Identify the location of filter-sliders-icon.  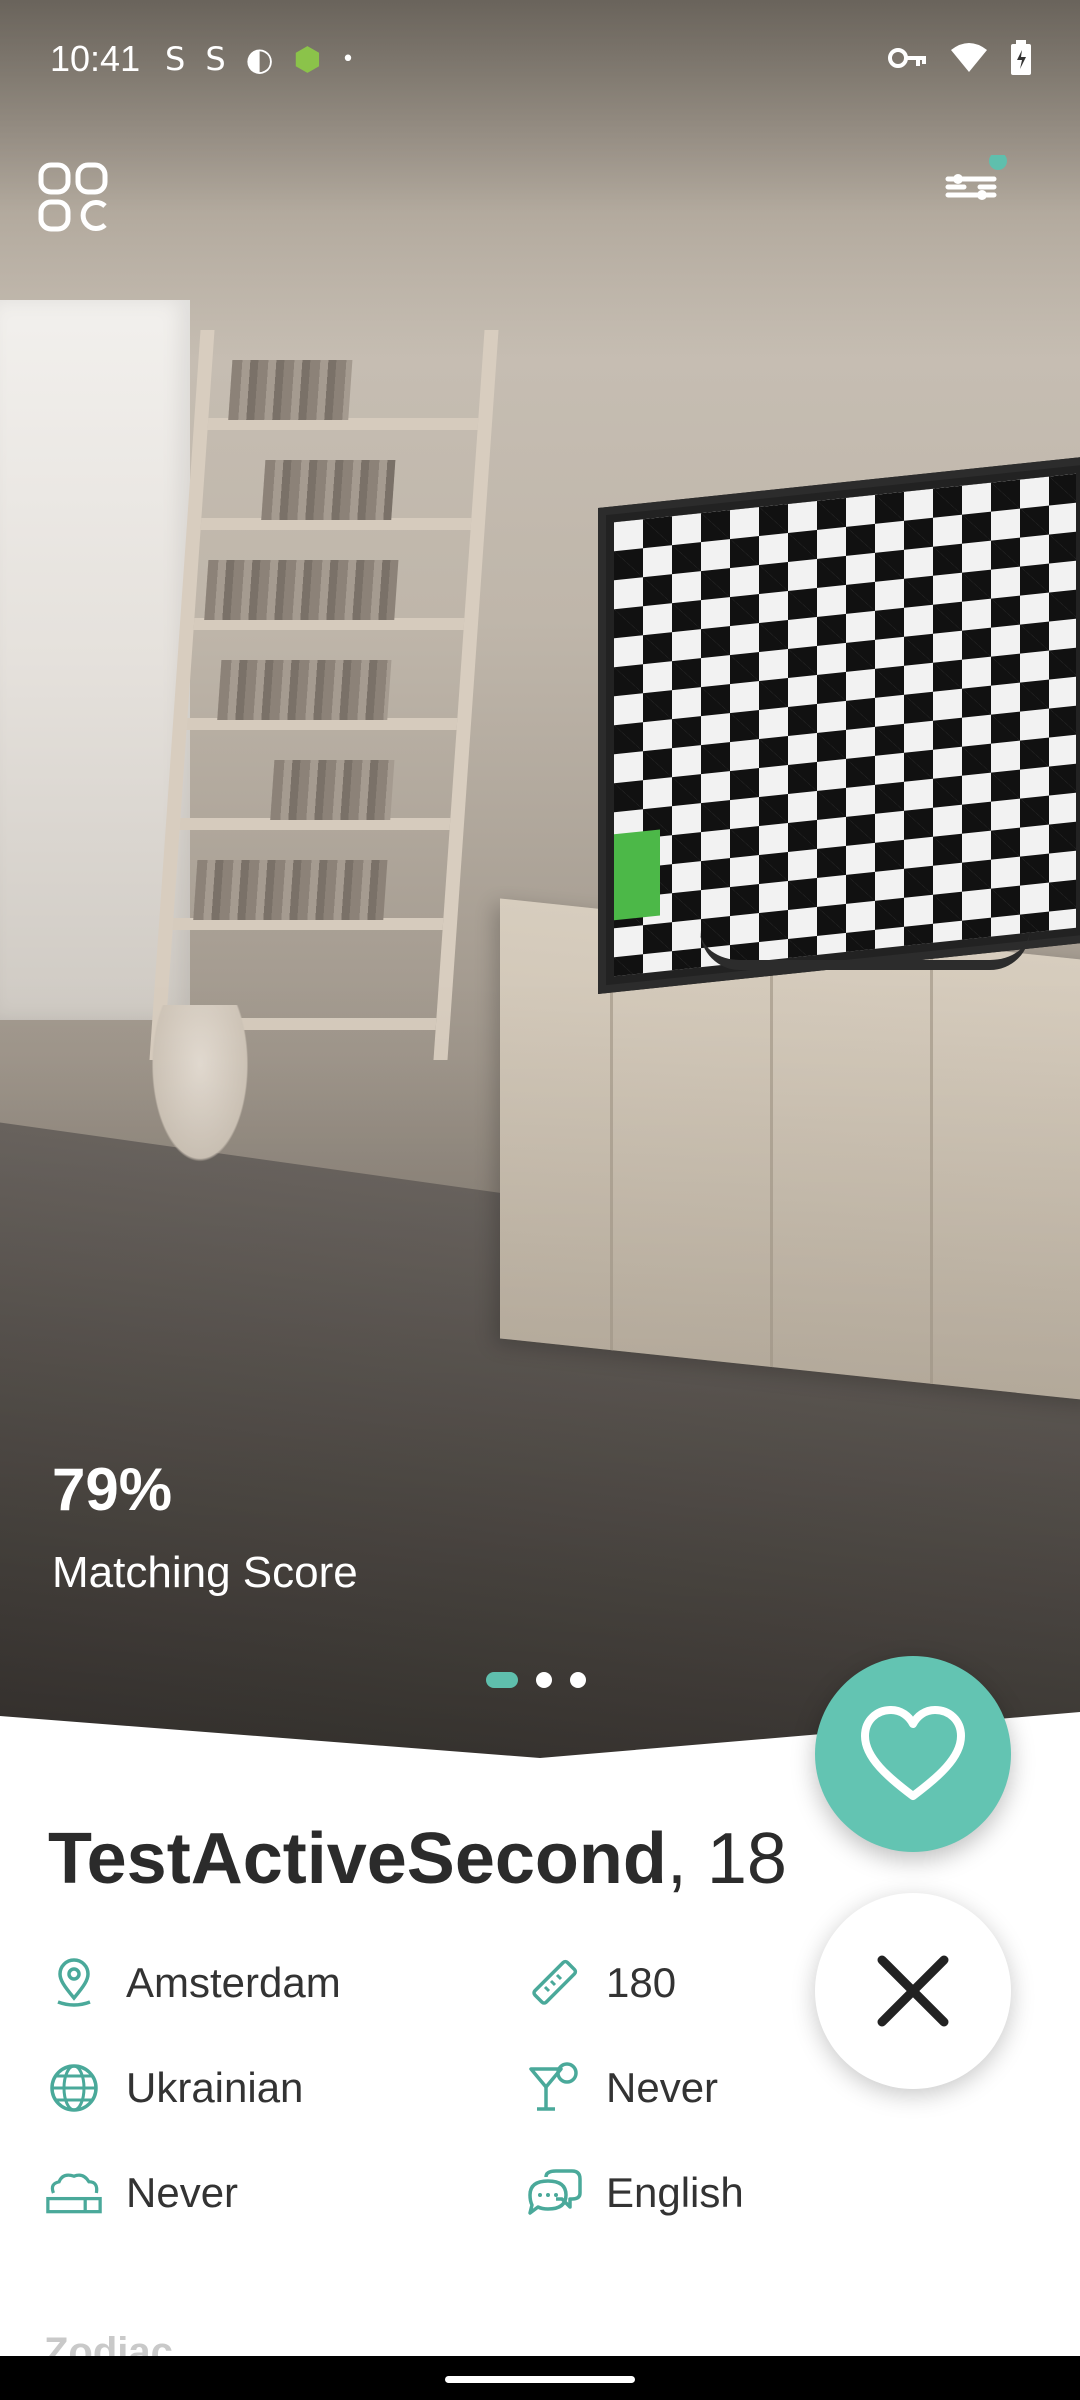
(976, 176).